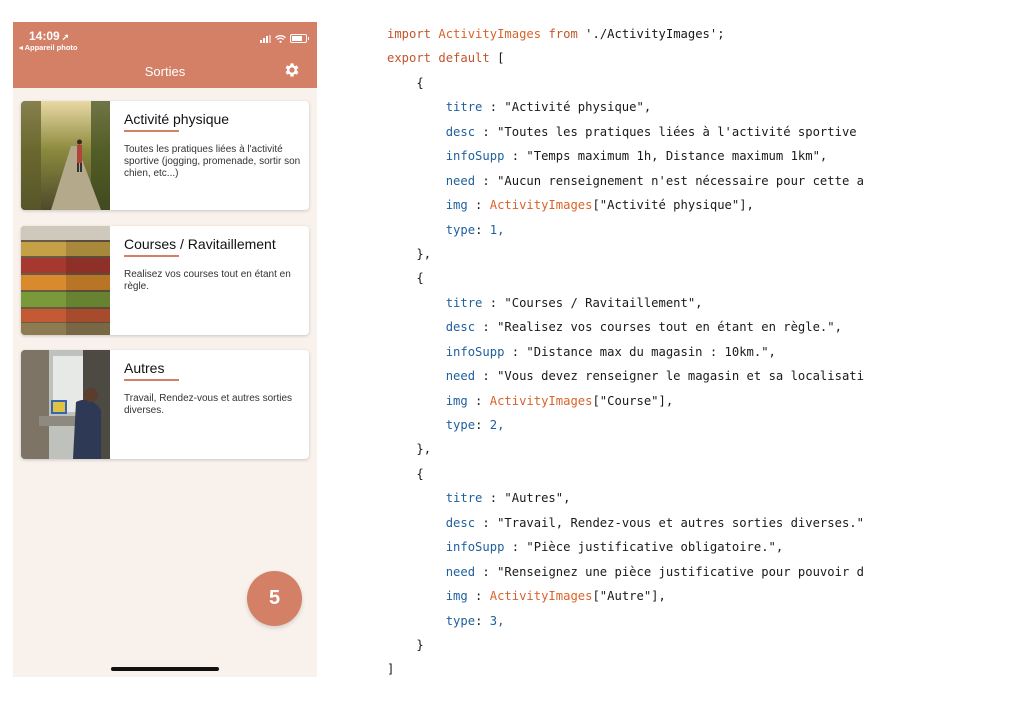 Image resolution: width=1017 pixels, height=701 pixels. Describe the element at coordinates (508, 498) in the screenshot. I see `code-line-titre: titre : "Autres",` at that location.